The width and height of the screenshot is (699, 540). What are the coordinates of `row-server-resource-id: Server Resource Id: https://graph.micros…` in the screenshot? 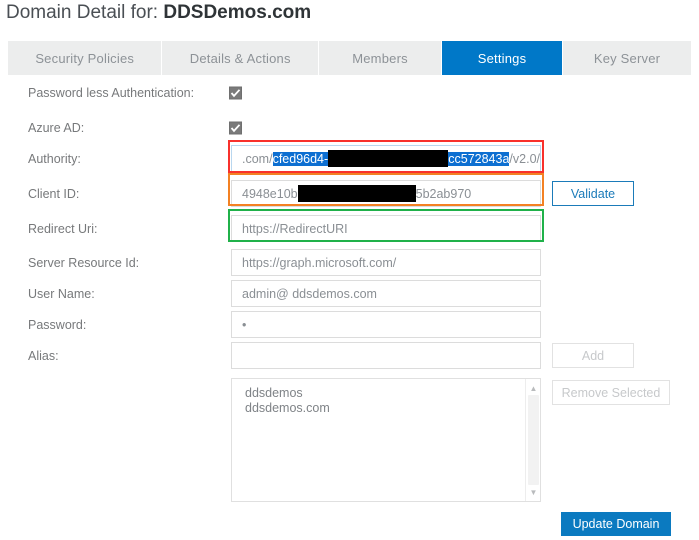 It's located at (349, 263).